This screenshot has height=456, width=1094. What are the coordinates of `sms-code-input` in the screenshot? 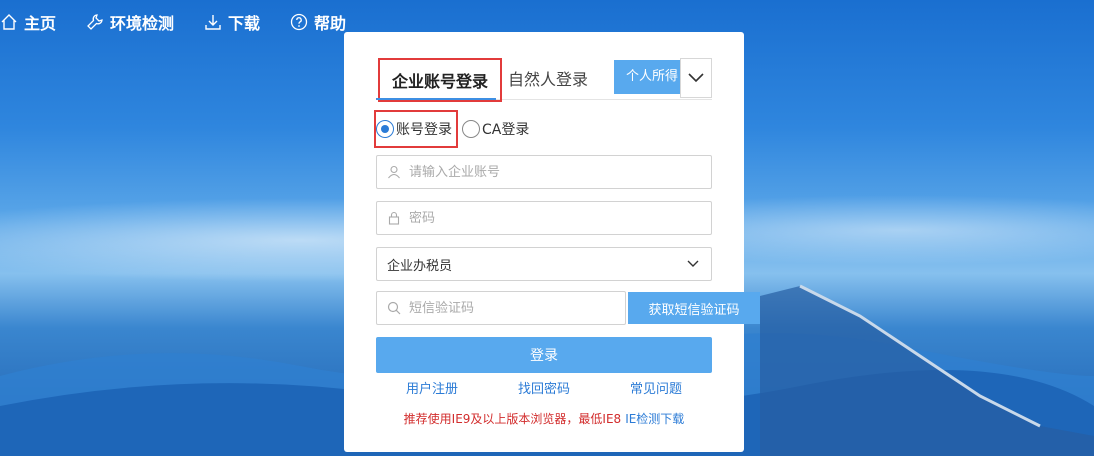 It's located at (517, 308).